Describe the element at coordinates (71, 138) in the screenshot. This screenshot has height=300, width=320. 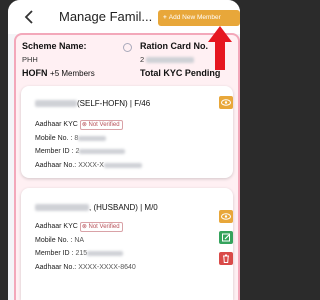
I see `mobile-row: Mobile No. : 8` at that location.